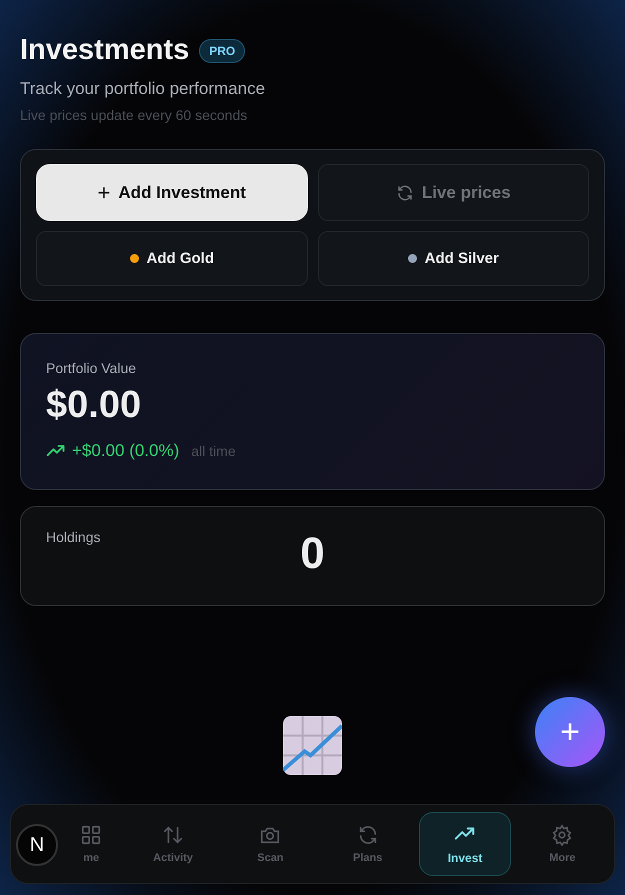  Describe the element at coordinates (92, 368) in the screenshot. I see `card-label: Portfolio Value` at that location.